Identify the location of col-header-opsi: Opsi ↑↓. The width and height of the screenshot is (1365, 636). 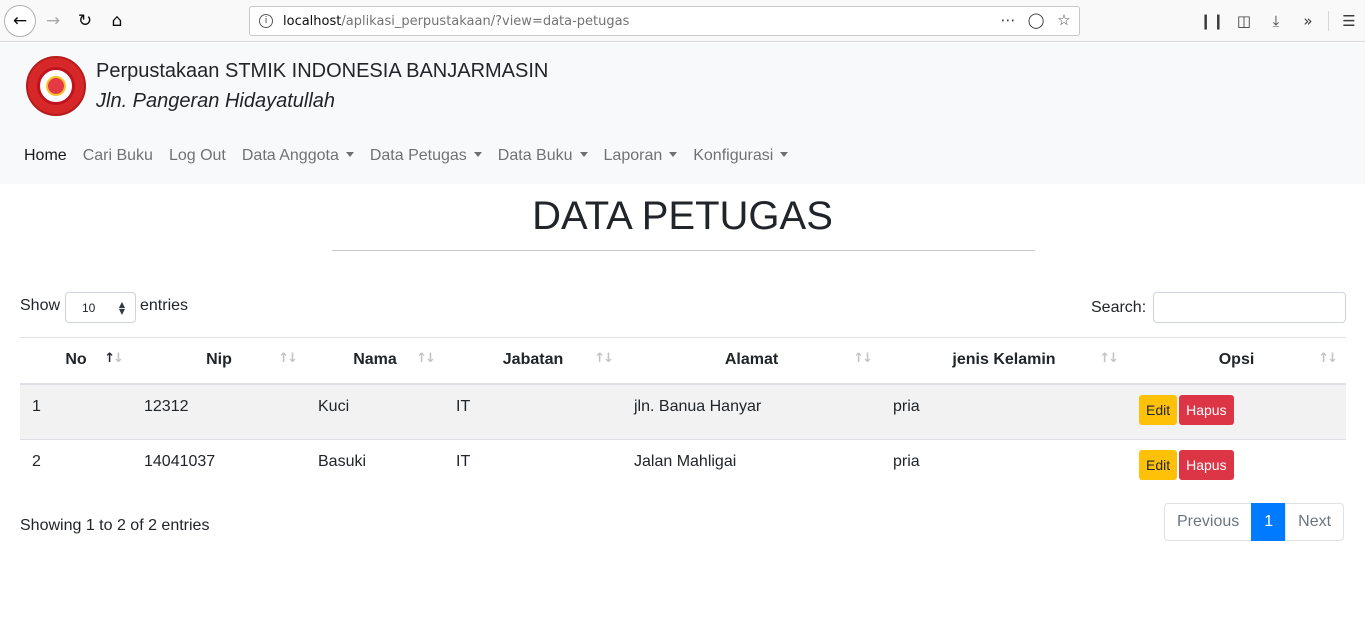
(1236, 361).